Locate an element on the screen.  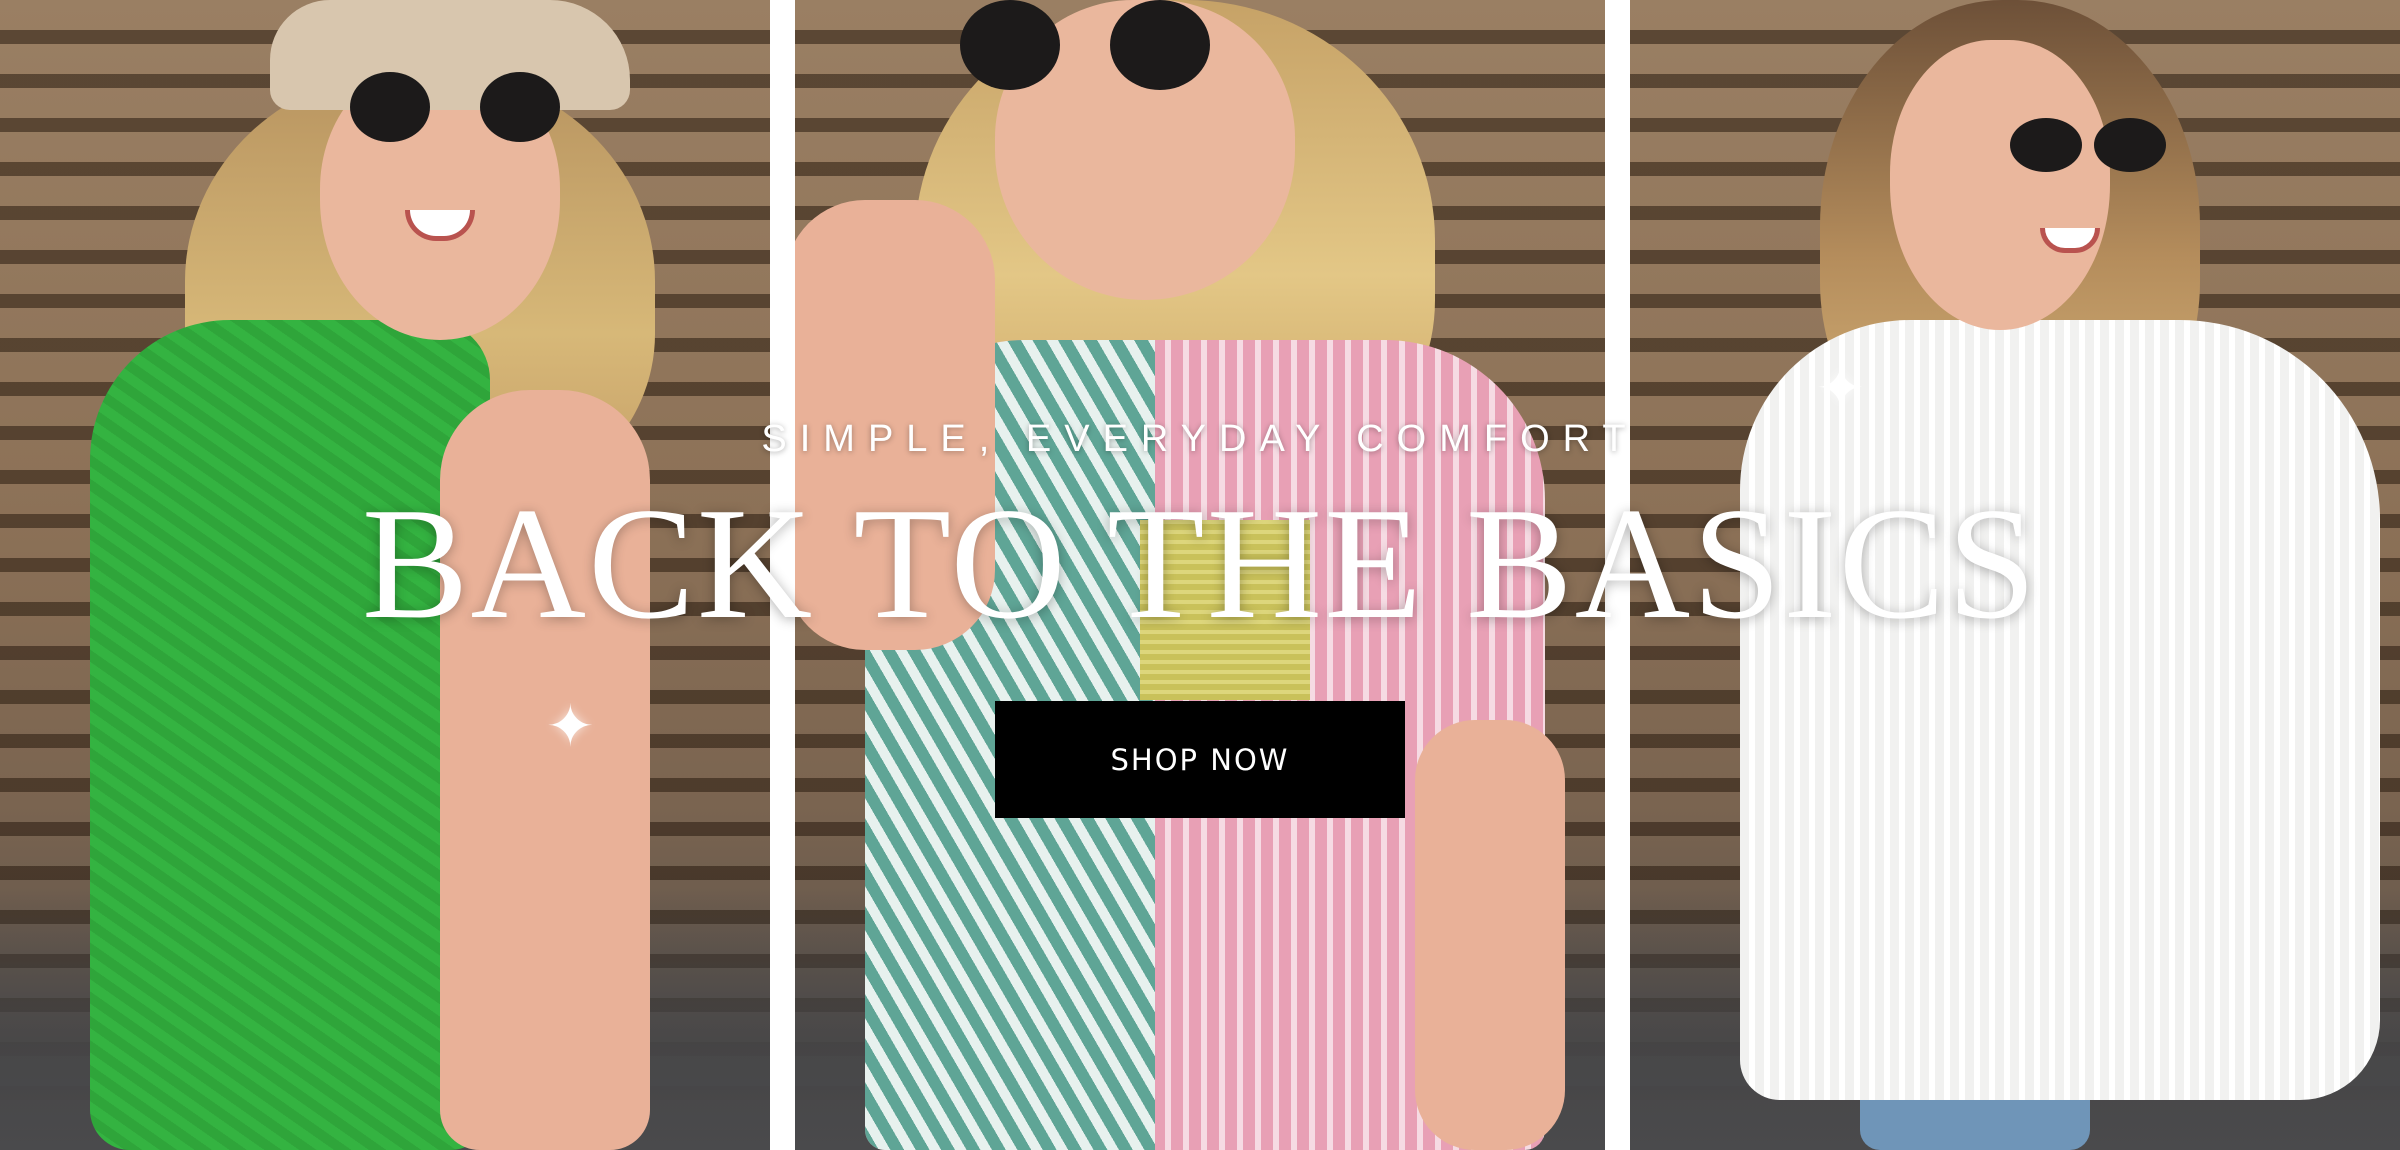
model-face is located at coordinates (2000, 185).